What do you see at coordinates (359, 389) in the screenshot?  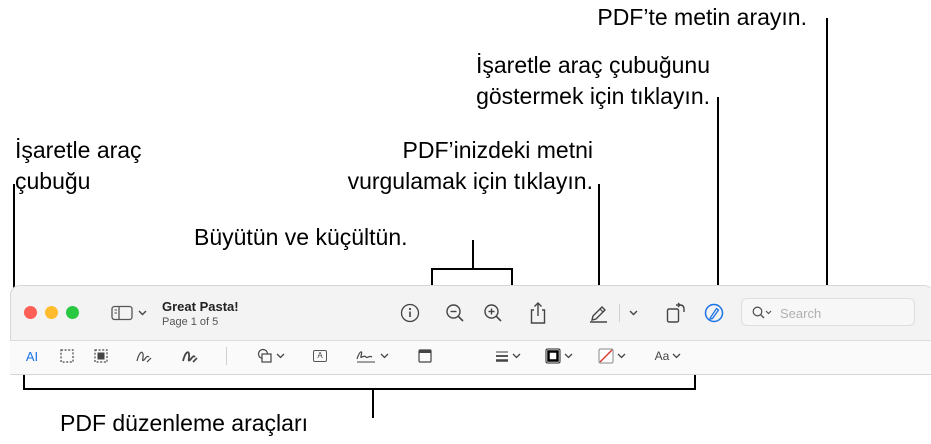 I see `leader-edit-bar` at bounding box center [359, 389].